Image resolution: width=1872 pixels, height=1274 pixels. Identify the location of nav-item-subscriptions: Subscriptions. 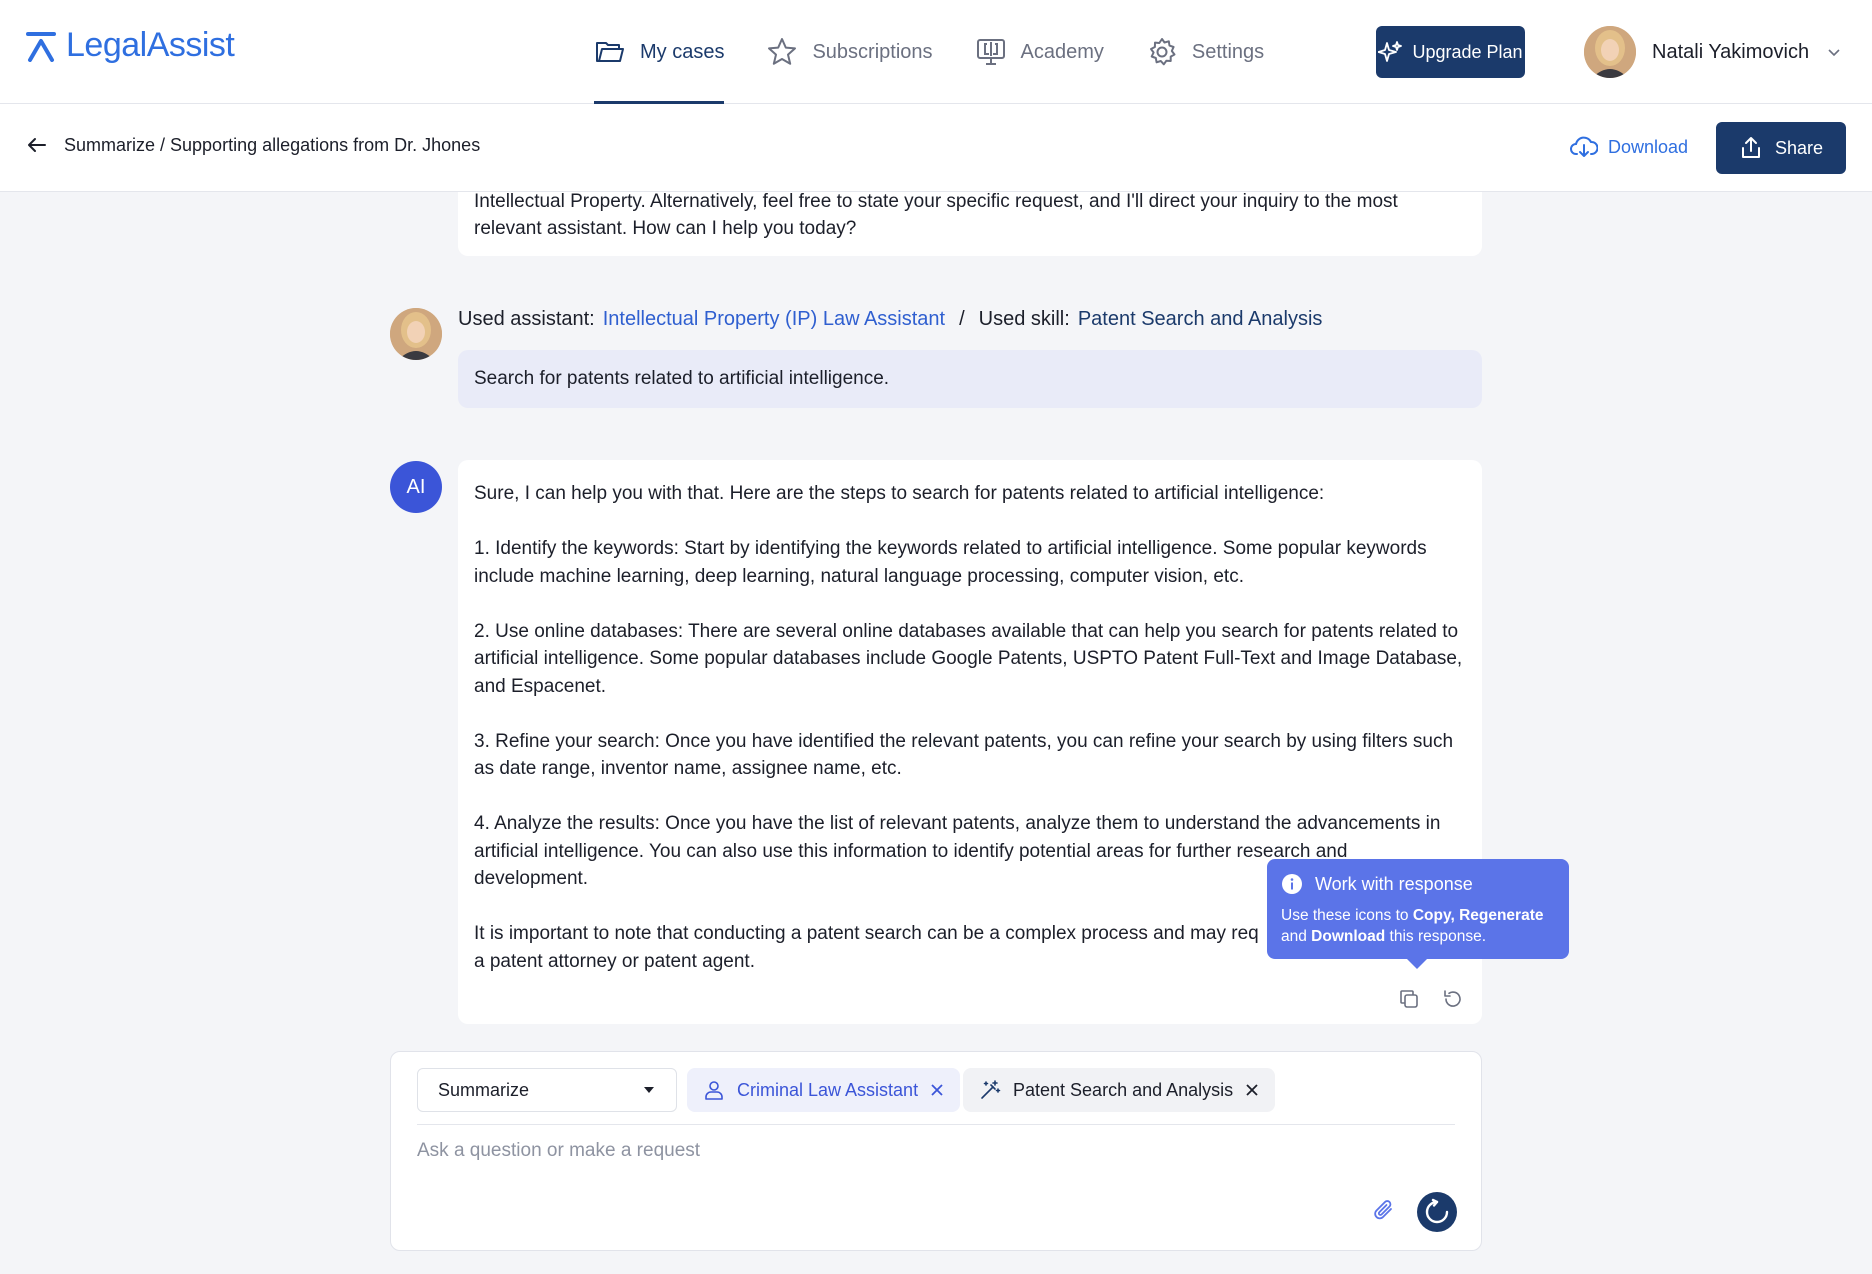
(849, 52).